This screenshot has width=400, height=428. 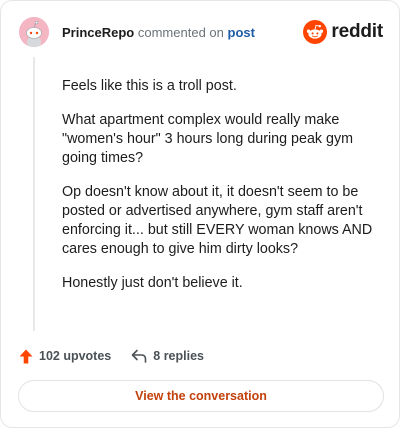 I want to click on upvote-button: 102 upvotes, so click(x=65, y=356).